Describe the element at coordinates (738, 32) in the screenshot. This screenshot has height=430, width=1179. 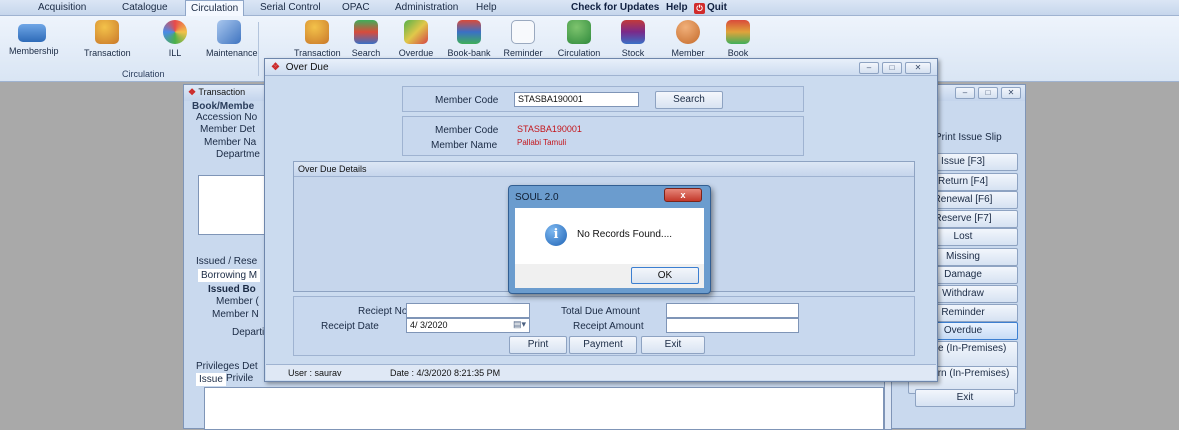
I see `book-icon` at that location.